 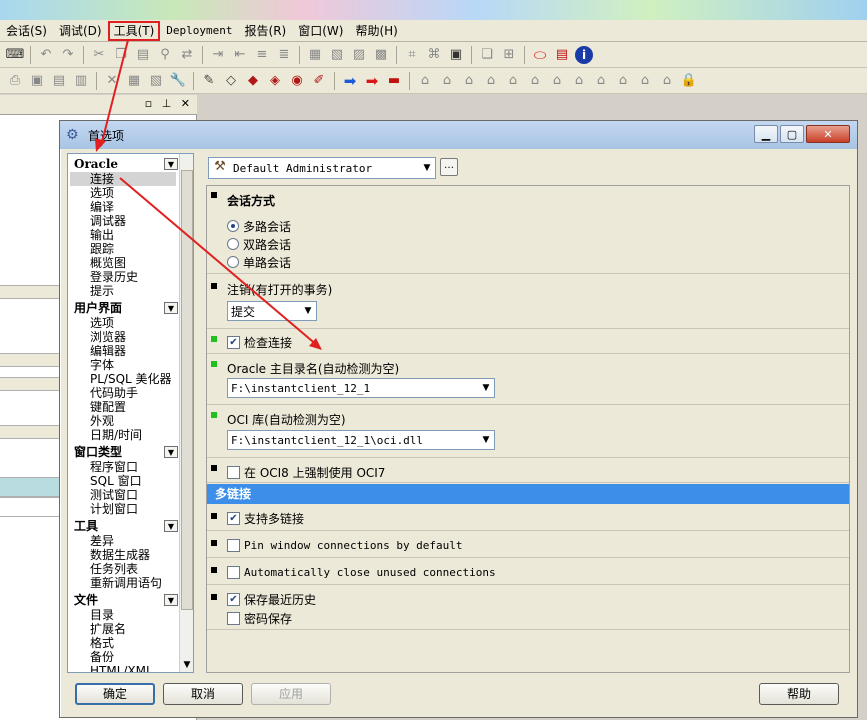 What do you see at coordinates (469, 81) in the screenshot?
I see `bookmark-3-icon: ⌂` at bounding box center [469, 81].